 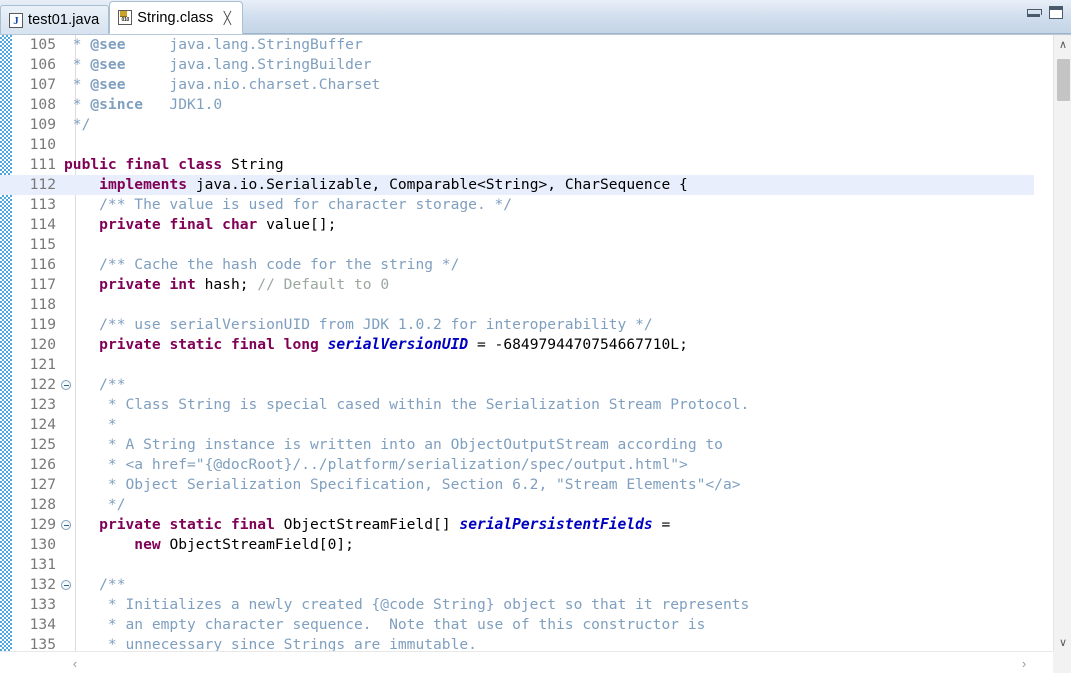 I want to click on line-number: 121, so click(x=42, y=364).